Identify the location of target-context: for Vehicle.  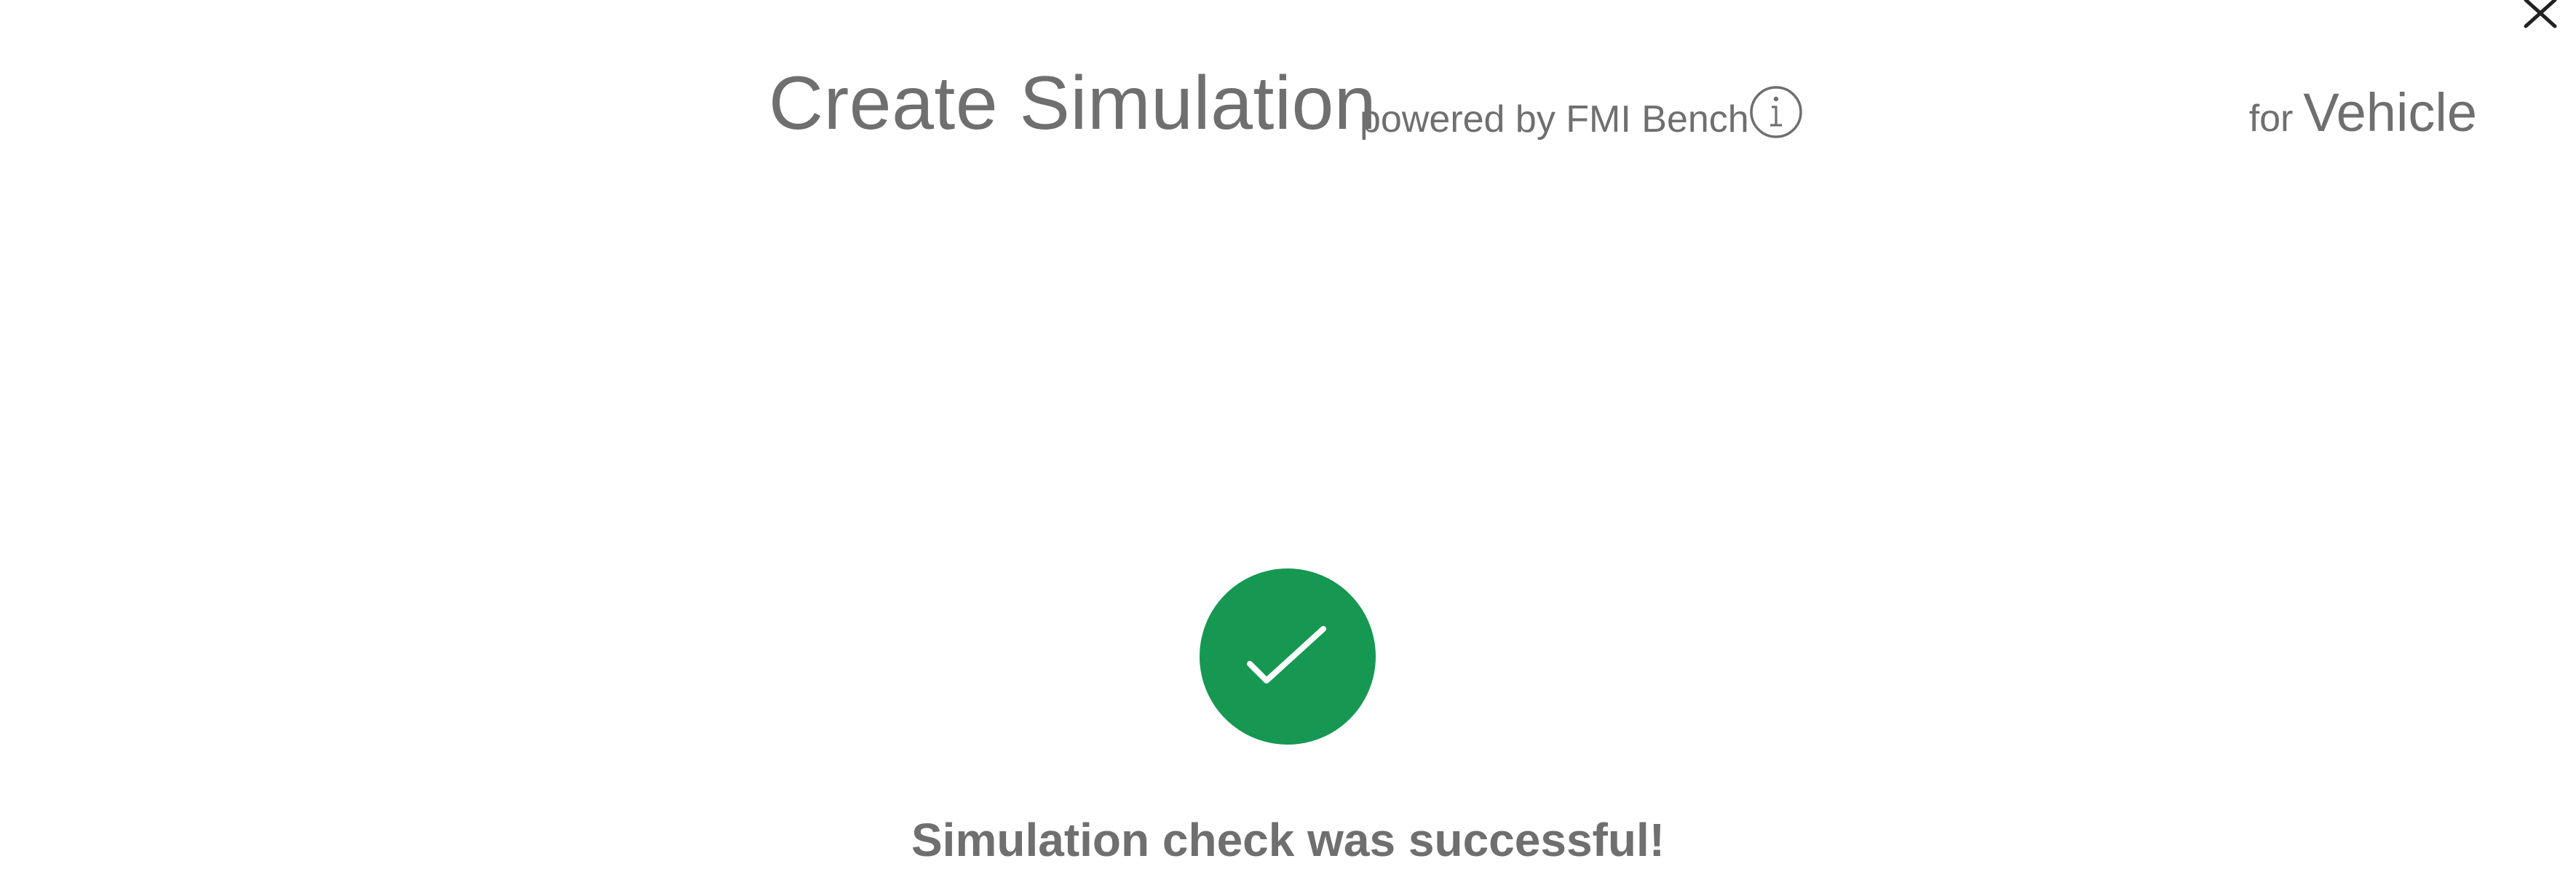
(2363, 112).